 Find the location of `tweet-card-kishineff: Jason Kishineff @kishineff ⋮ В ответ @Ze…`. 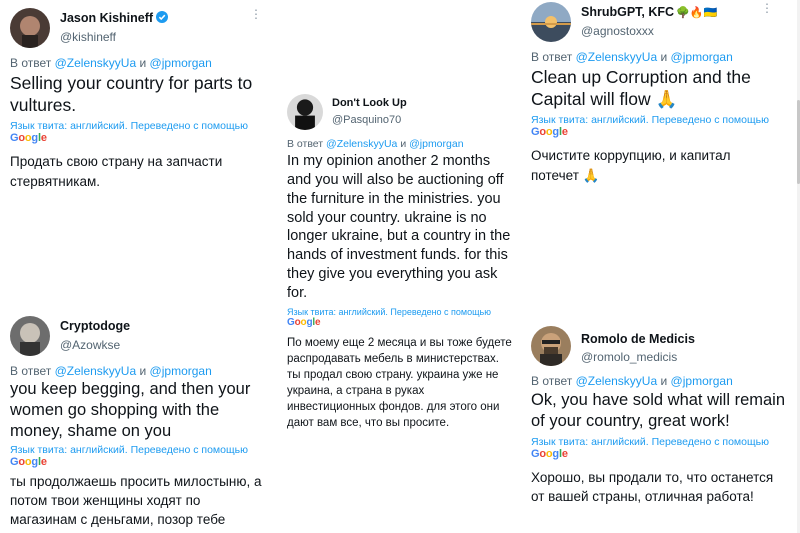

tweet-card-kishineff: Jason Kishineff @kishineff ⋮ В ответ @Ze… is located at coordinates (136, 99).